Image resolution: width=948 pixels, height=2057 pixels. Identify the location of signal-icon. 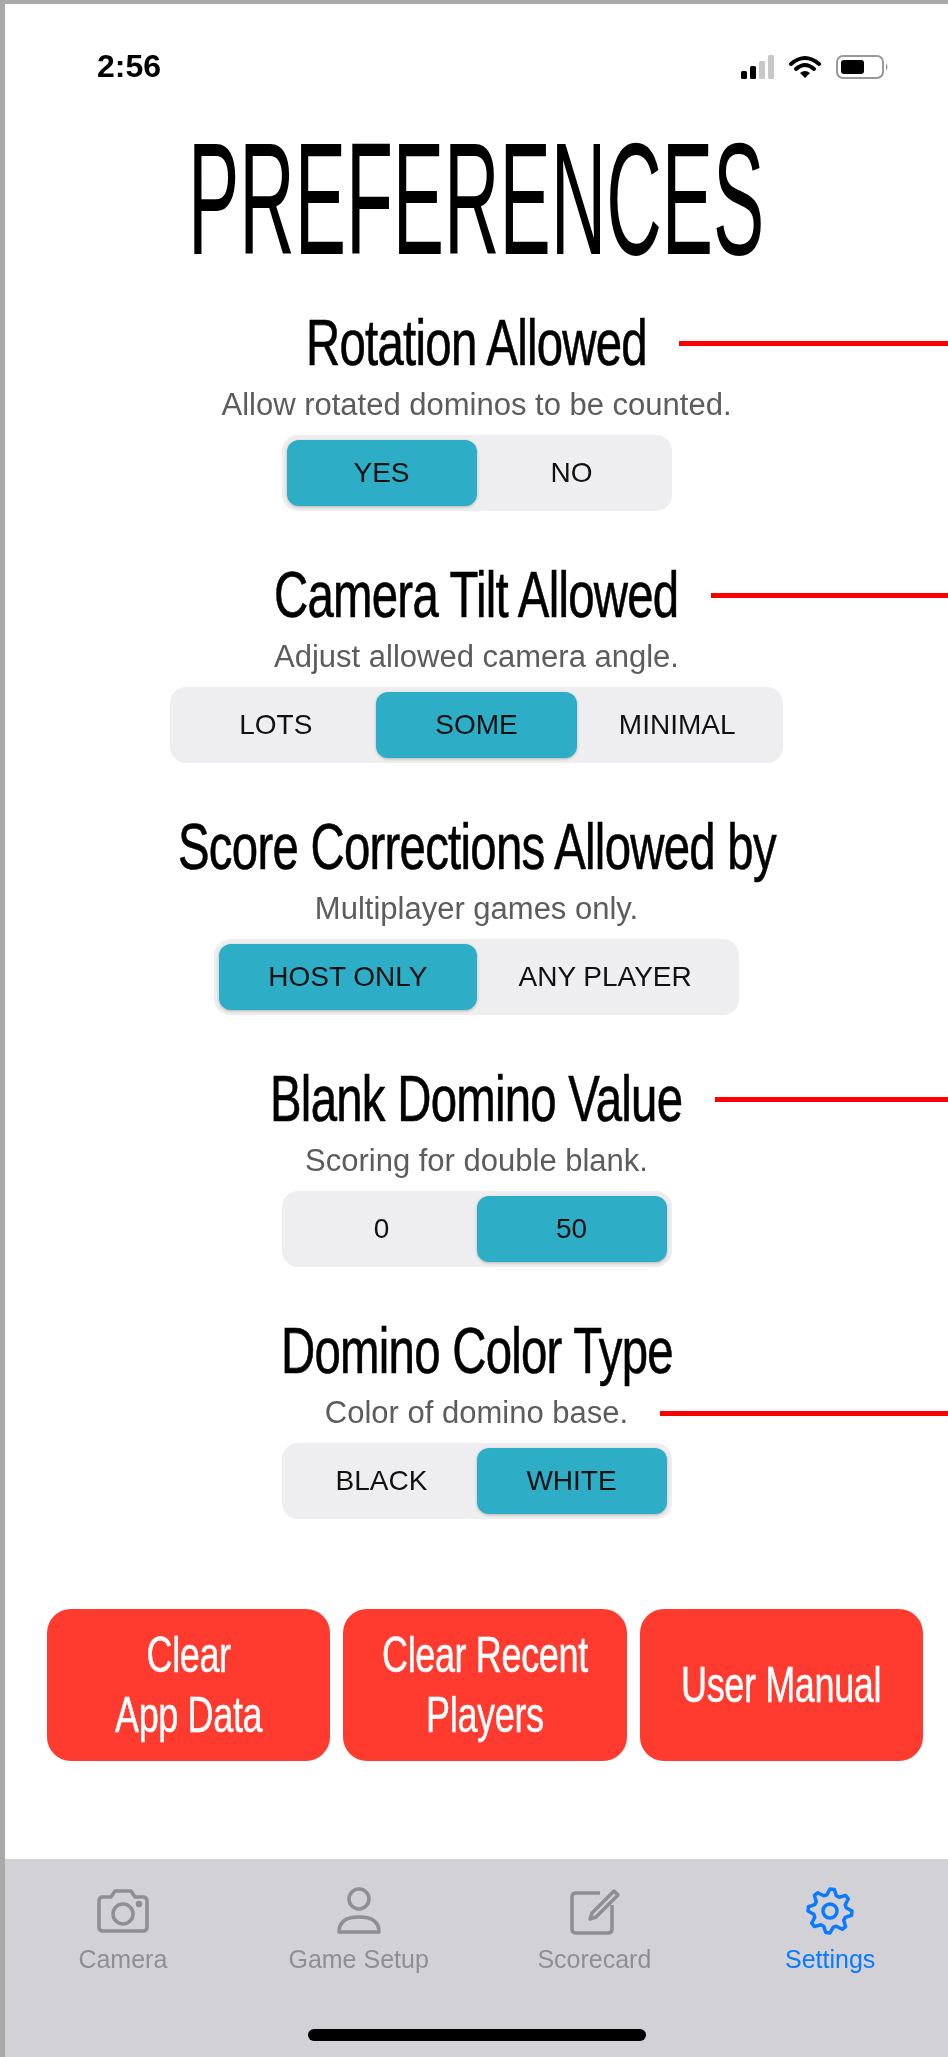
(757, 66).